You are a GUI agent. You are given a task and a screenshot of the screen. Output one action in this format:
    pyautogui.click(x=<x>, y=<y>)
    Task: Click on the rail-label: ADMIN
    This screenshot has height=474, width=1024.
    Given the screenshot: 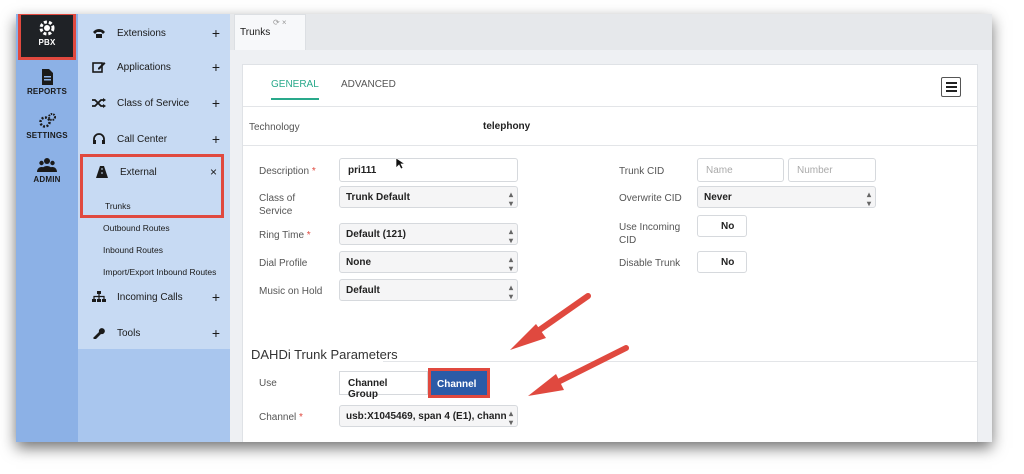 What is the action you would take?
    pyautogui.click(x=47, y=179)
    